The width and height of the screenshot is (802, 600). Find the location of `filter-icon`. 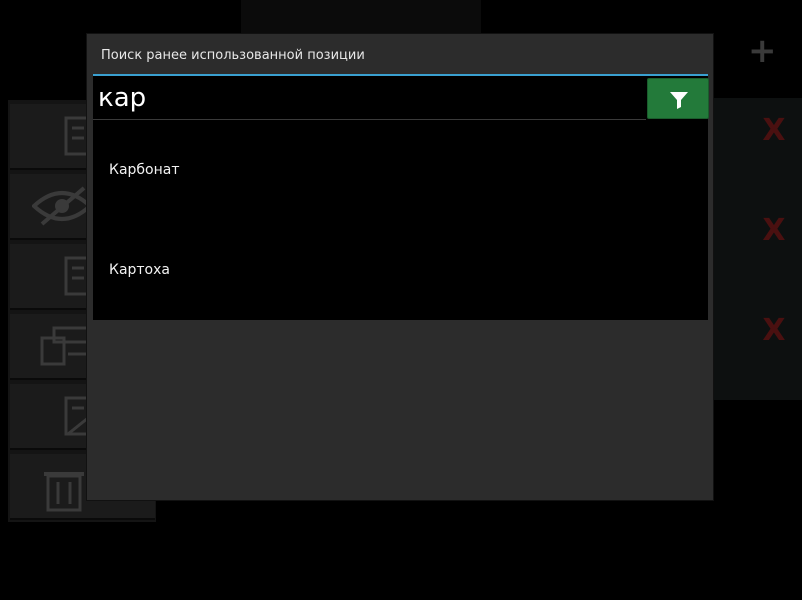

filter-icon is located at coordinates (679, 100).